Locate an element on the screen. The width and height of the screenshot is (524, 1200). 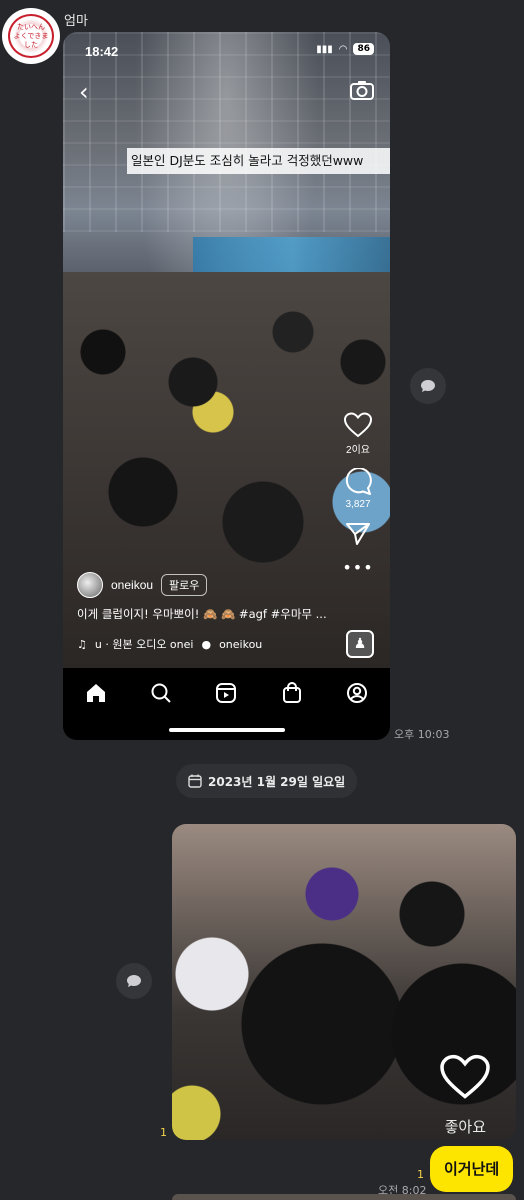
like-label: 좋아요 is located at coordinates (465, 1127).